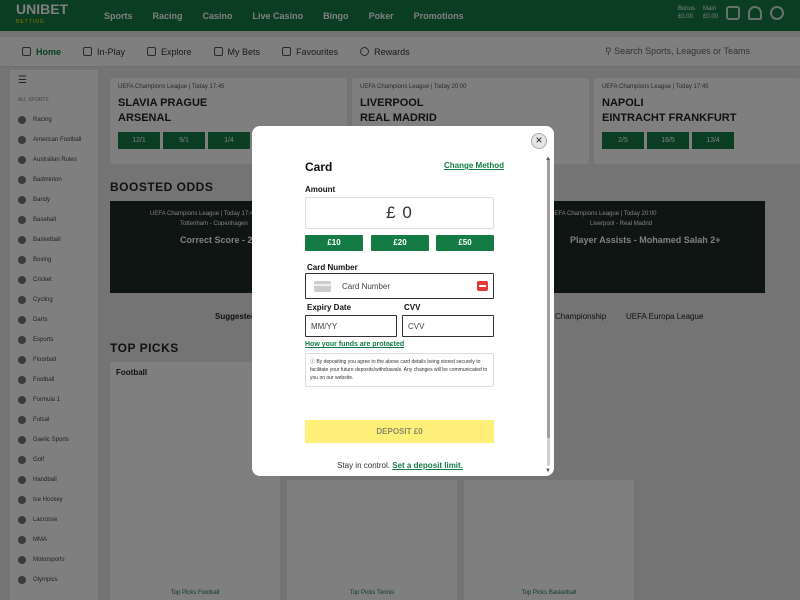 The image size is (800, 600). Describe the element at coordinates (548, 298) in the screenshot. I see `scrollbar-thumb` at that location.